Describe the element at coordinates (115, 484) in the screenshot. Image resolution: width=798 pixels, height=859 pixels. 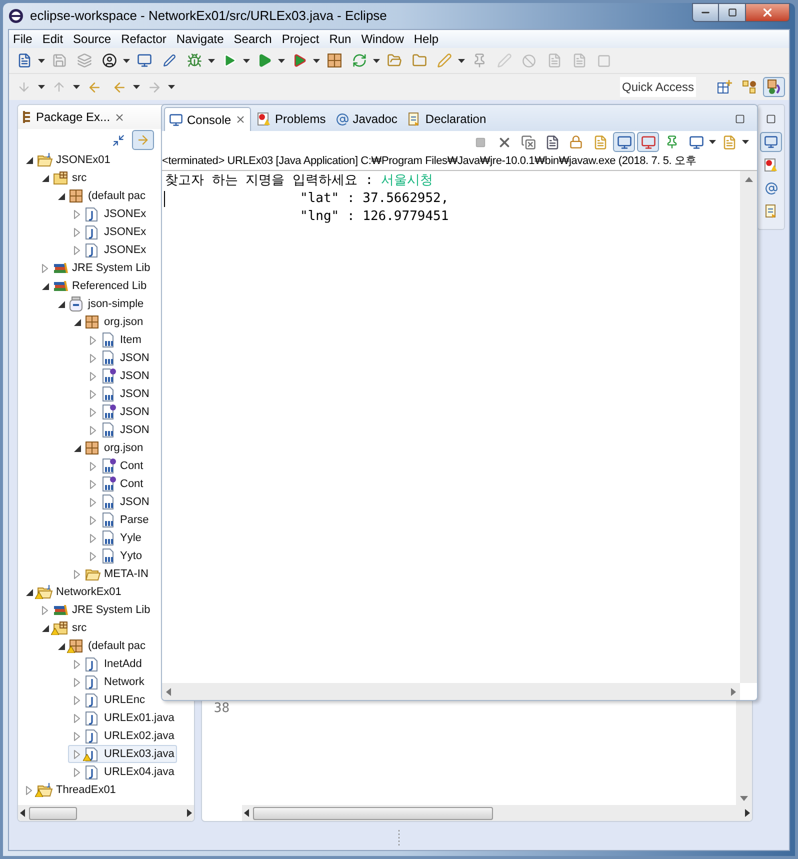
I see `tree-item: Cont` at that location.